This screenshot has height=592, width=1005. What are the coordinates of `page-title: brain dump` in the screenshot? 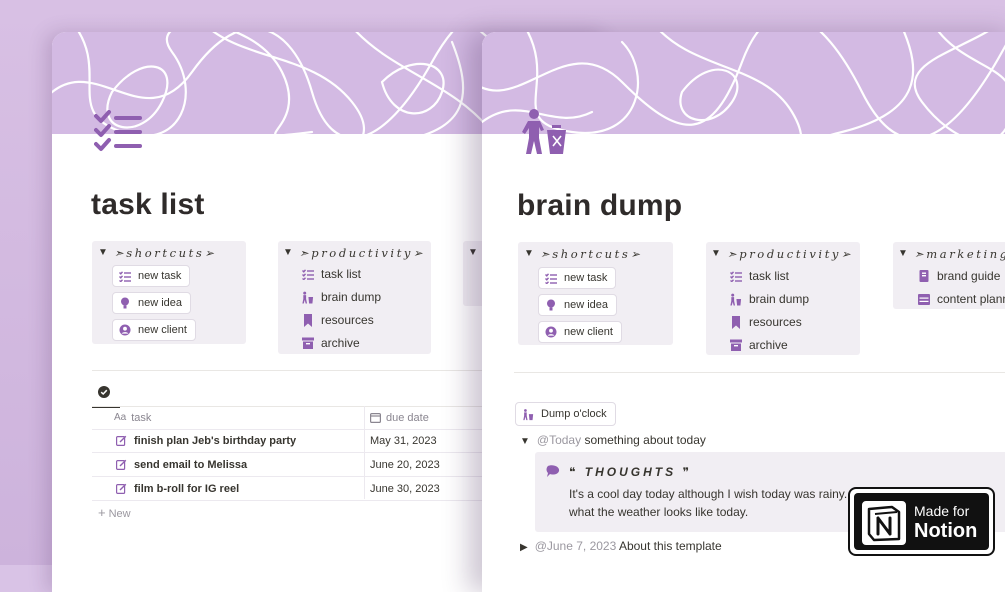 It's located at (600, 205).